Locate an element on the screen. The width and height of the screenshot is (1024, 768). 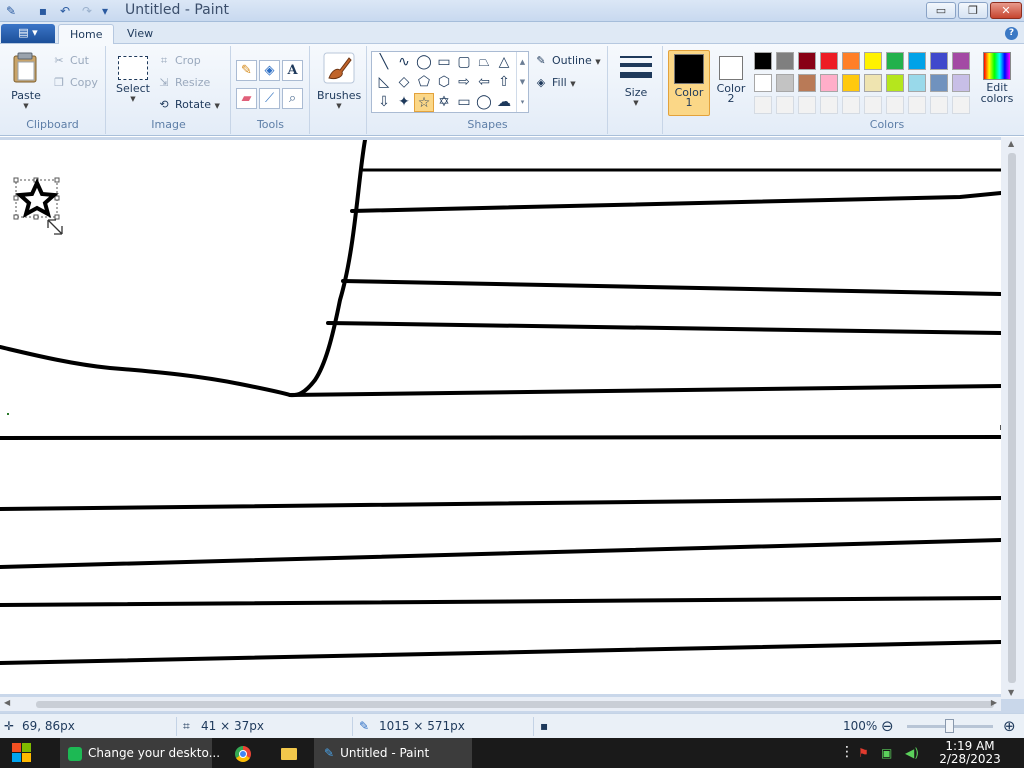
zoom-in-icon: ⊕ is located at coordinates (1009, 726).